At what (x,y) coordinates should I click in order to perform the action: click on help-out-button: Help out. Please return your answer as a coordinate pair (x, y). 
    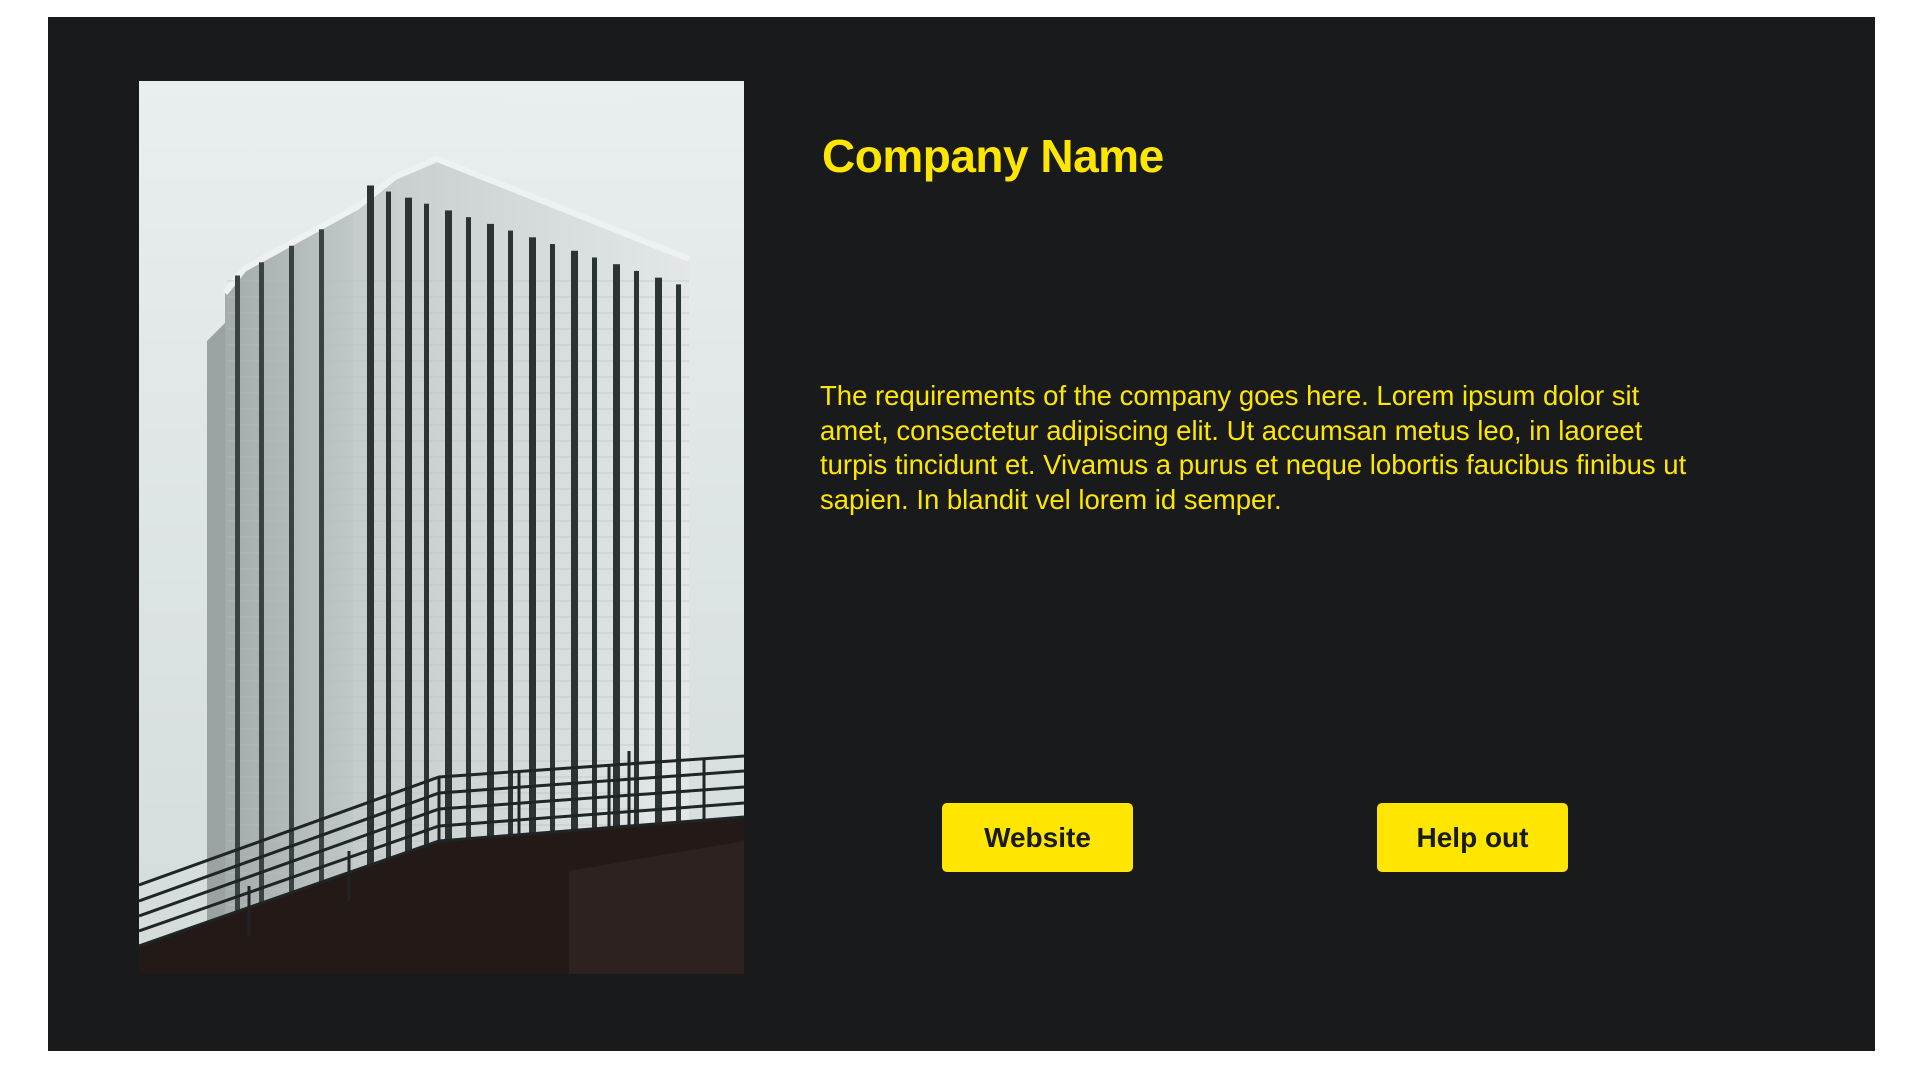
    Looking at the image, I should click on (1472, 837).